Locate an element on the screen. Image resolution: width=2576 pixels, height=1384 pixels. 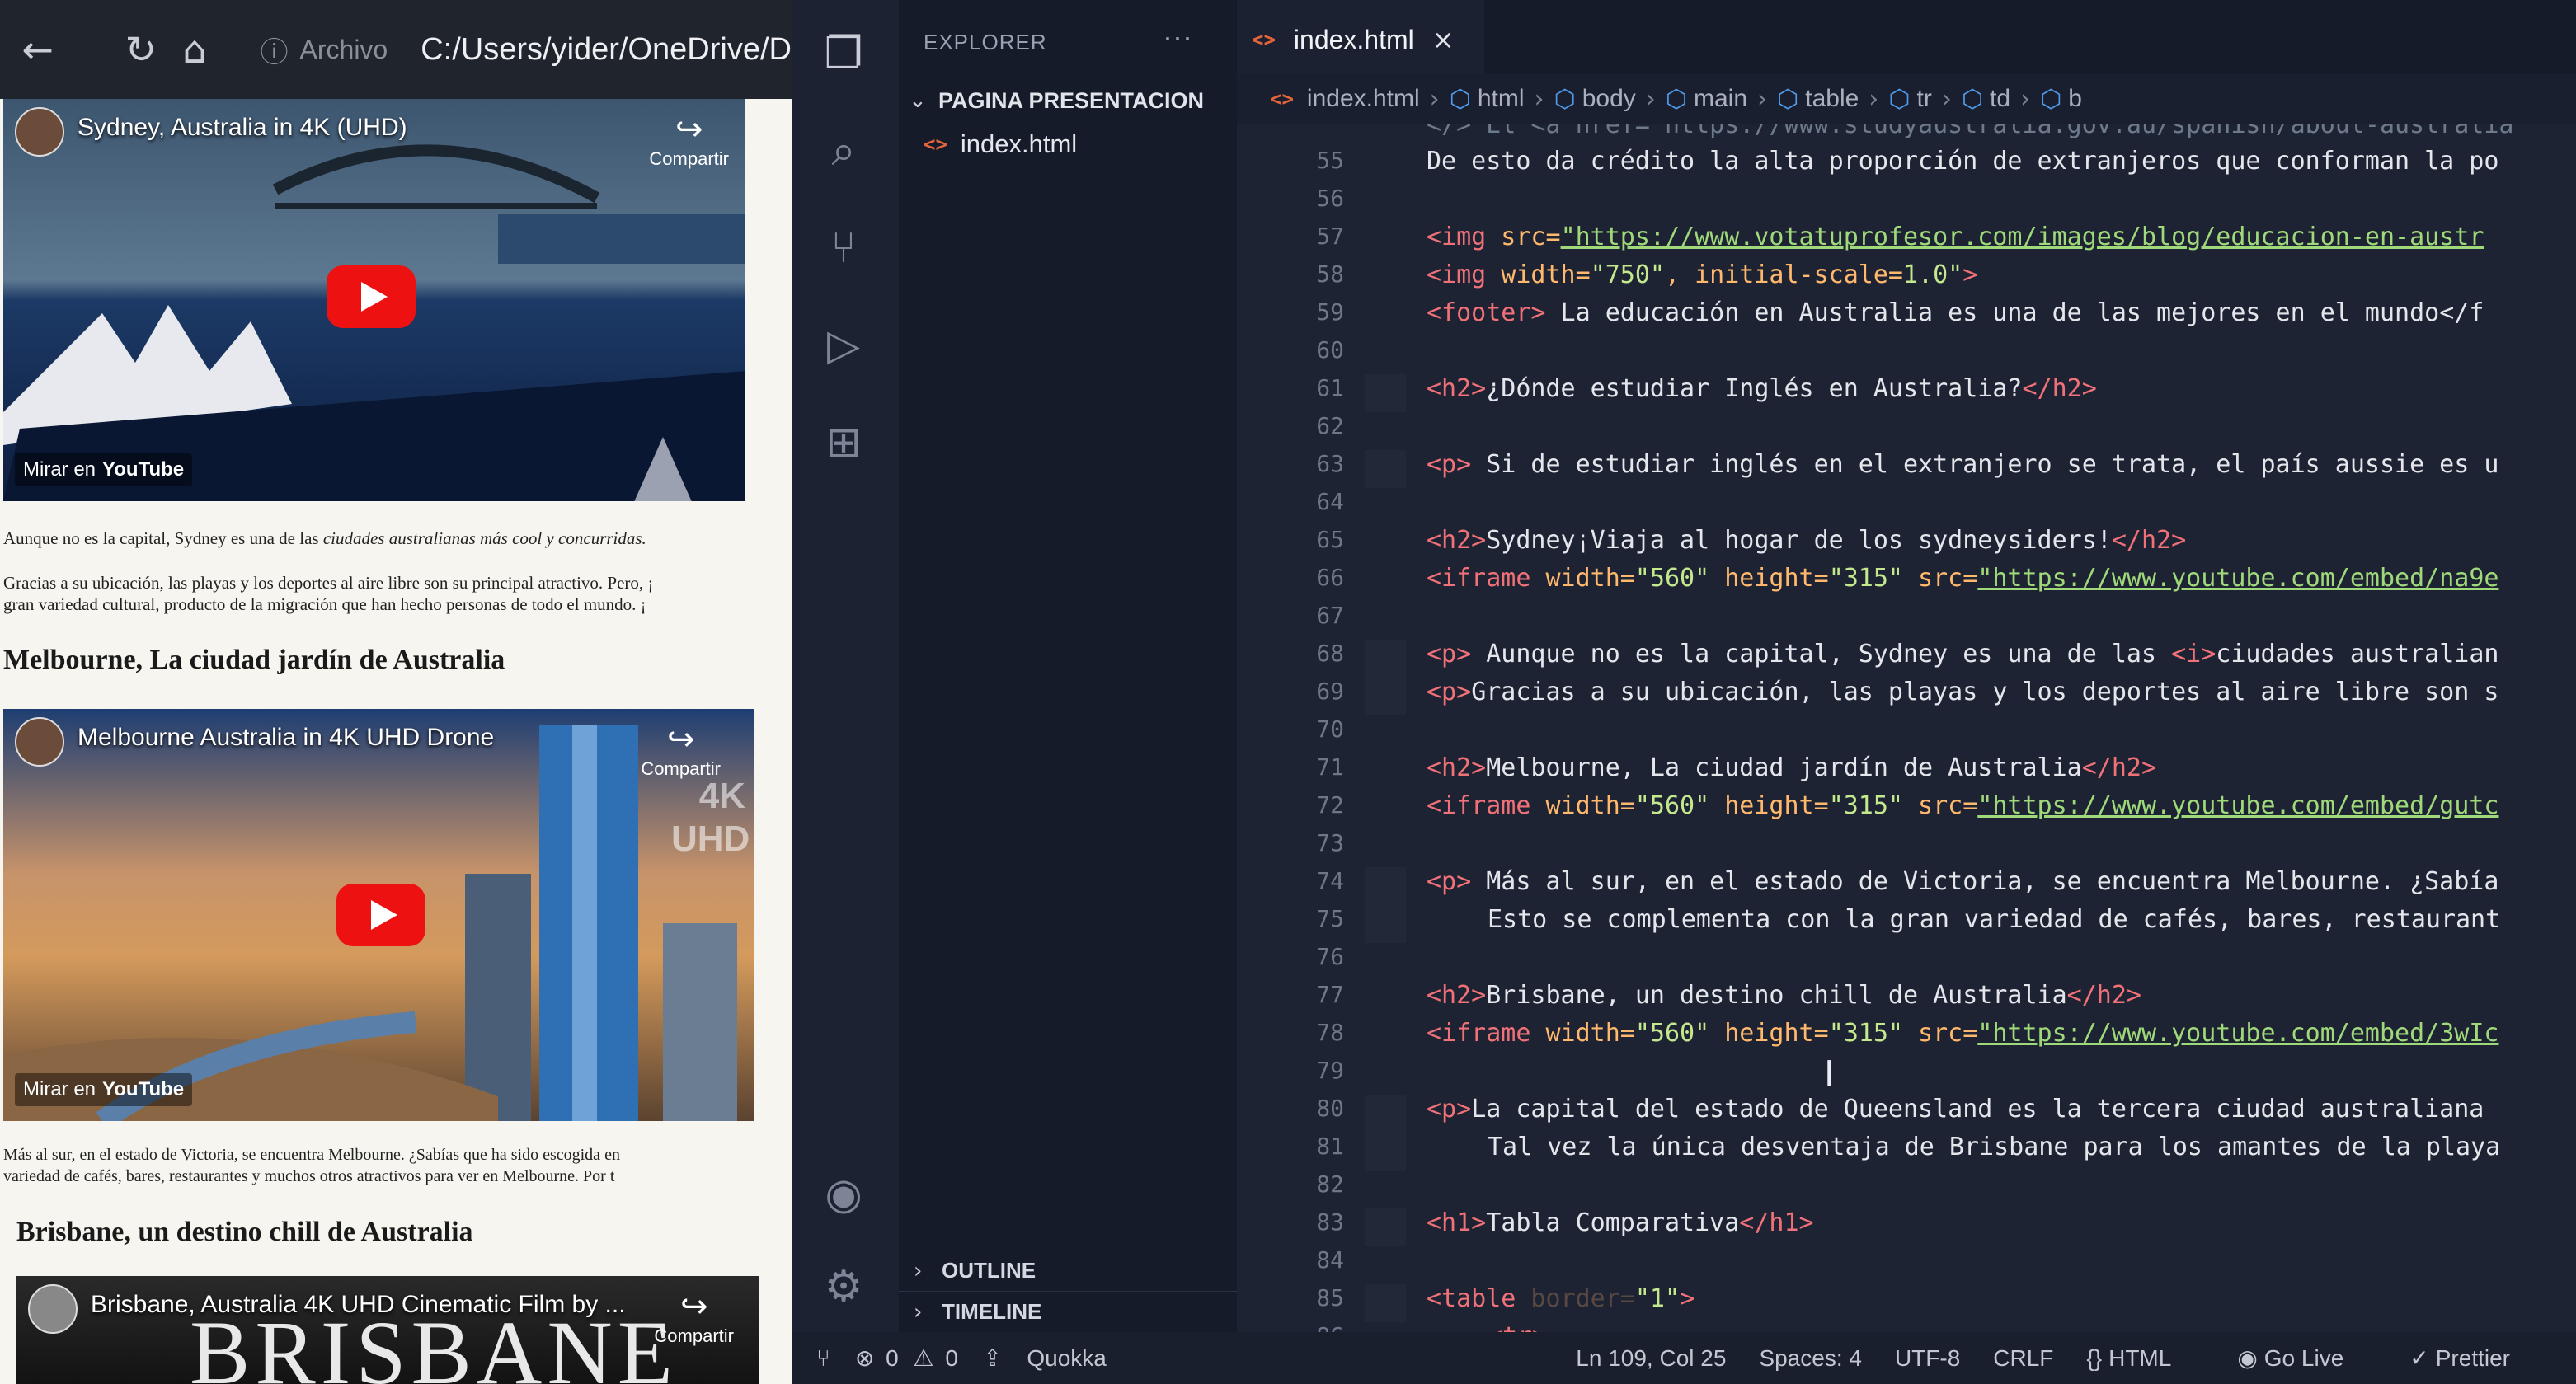
line-number: 72 is located at coordinates (1330, 805).